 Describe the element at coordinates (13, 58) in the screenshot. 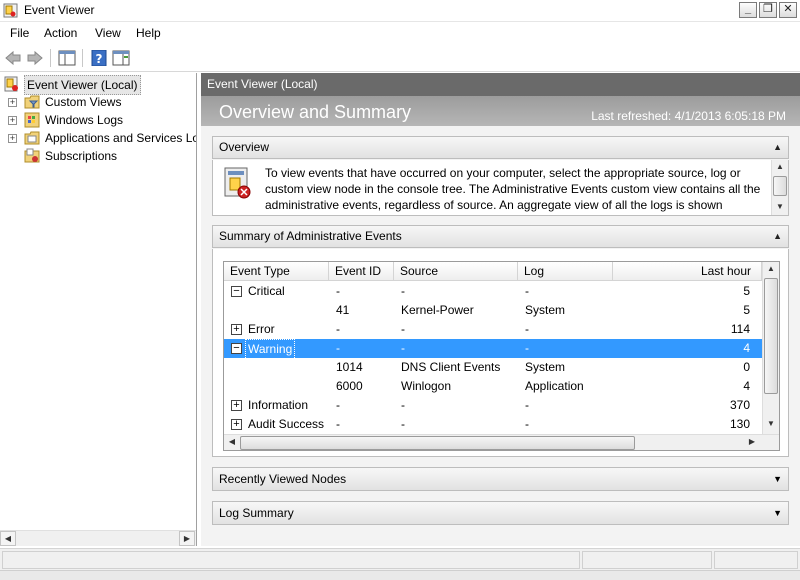

I see `back-arrow-icon` at that location.